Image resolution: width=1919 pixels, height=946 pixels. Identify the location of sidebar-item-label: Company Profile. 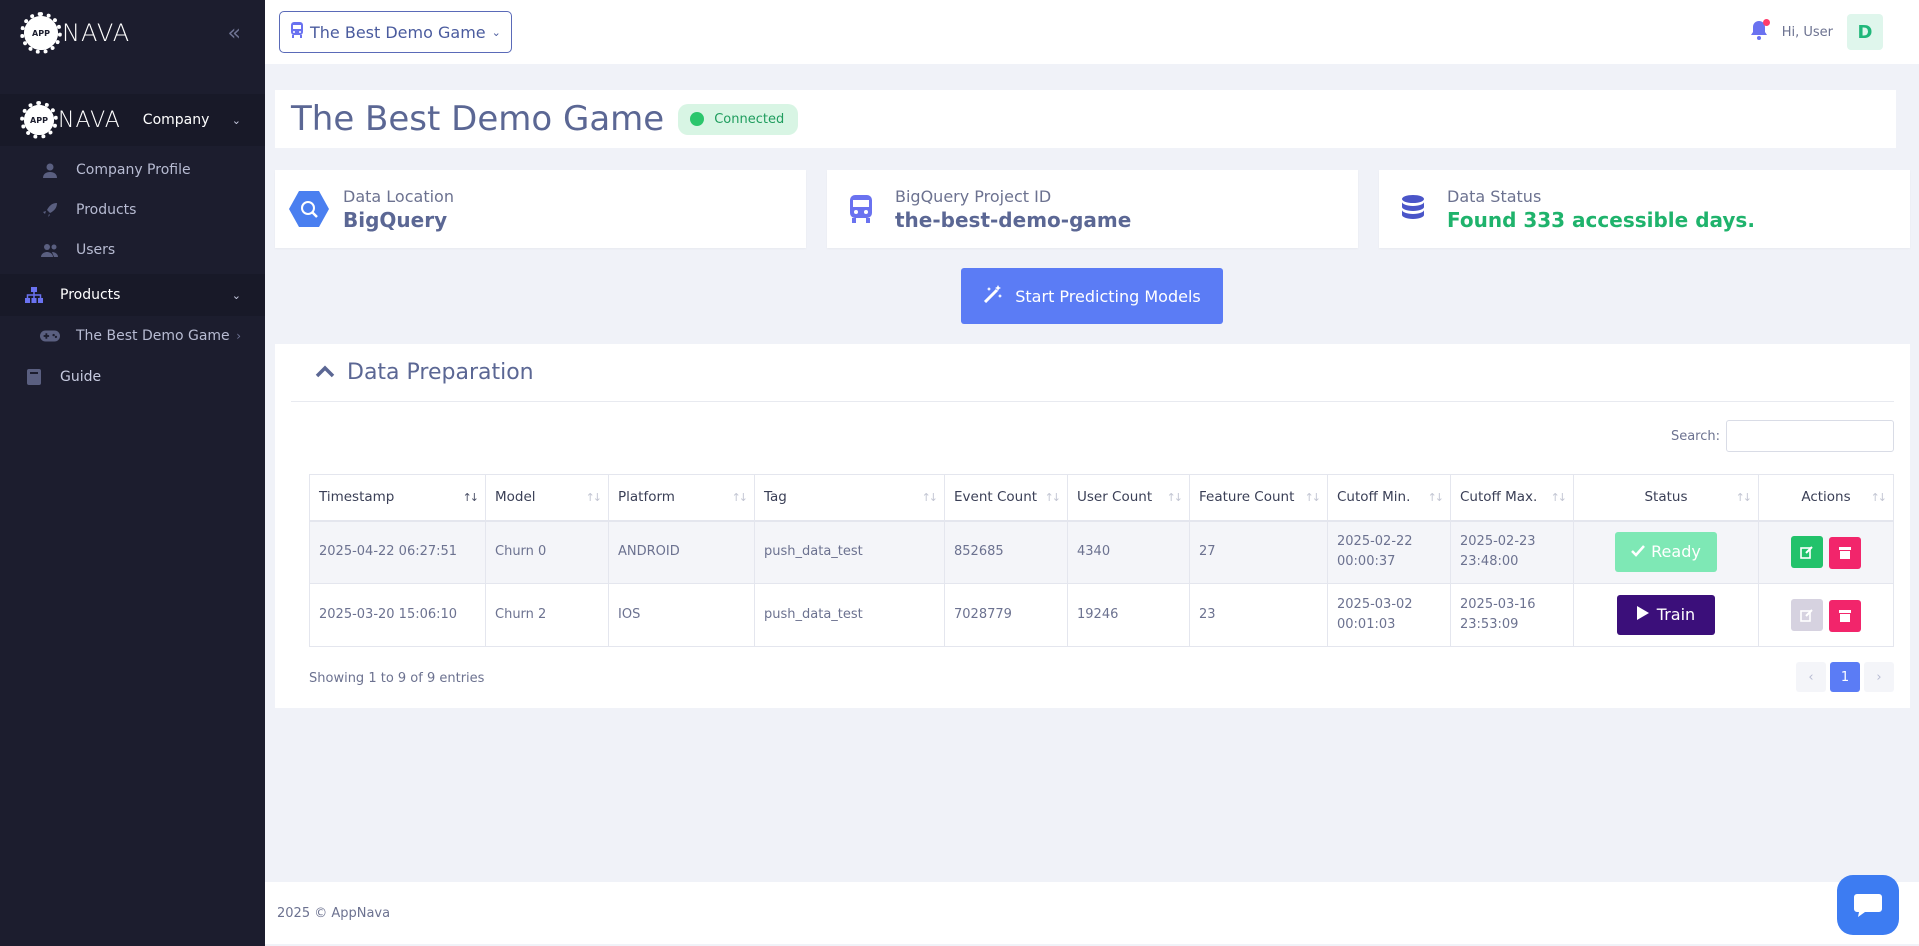
(133, 170).